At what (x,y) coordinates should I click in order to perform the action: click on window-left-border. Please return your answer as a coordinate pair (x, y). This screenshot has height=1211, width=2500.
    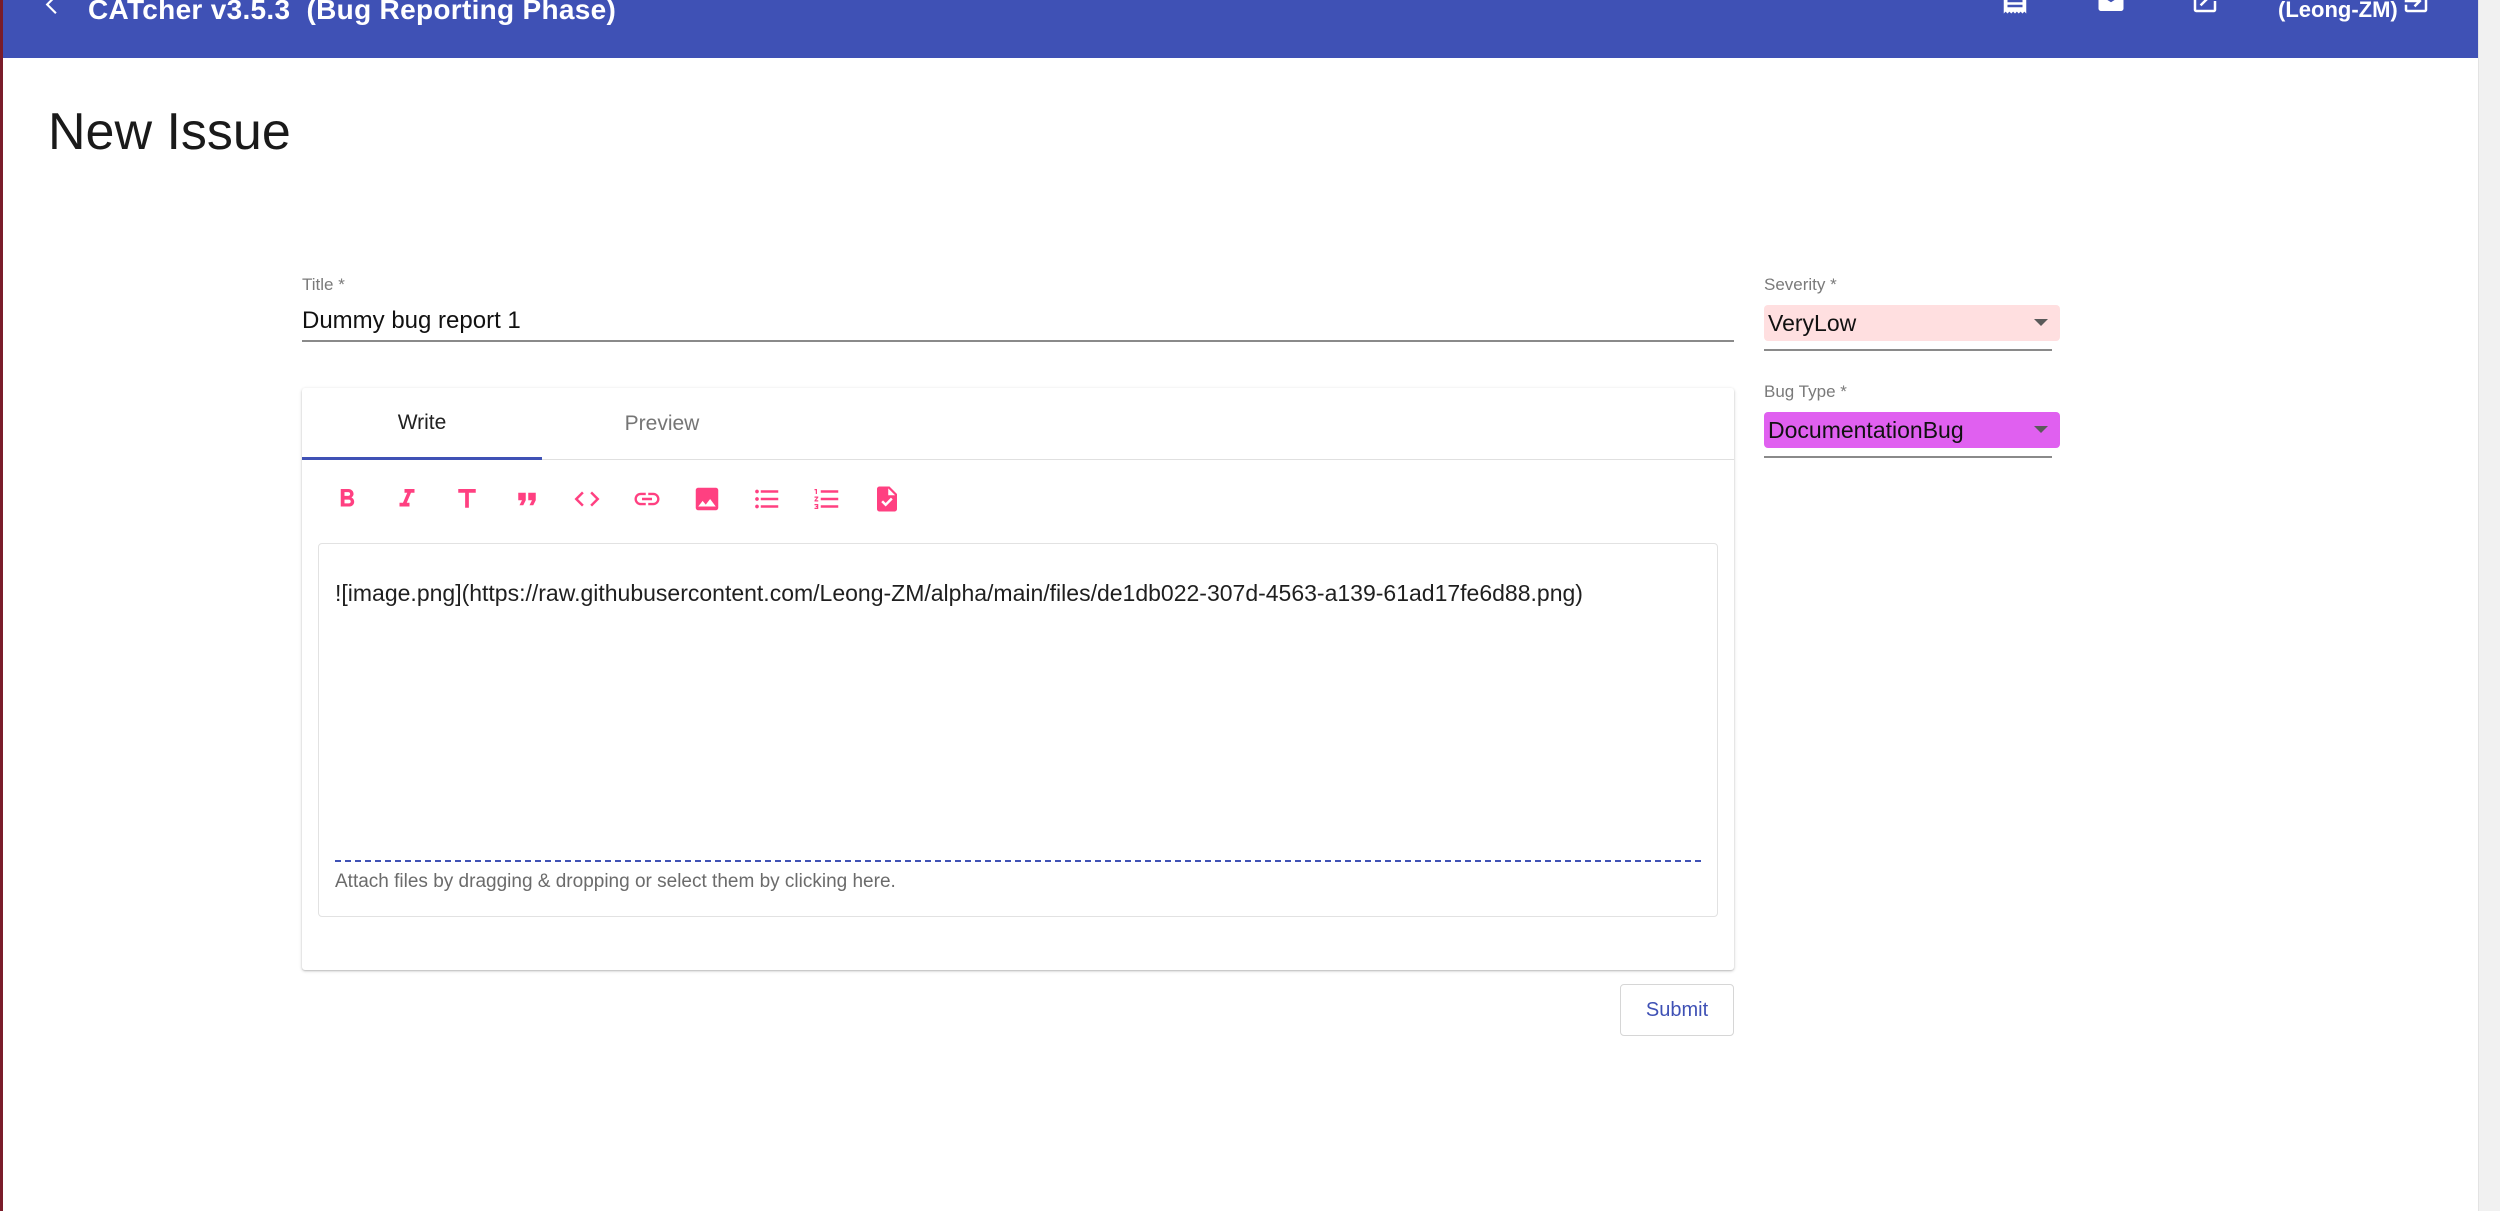
    Looking at the image, I should click on (1, 605).